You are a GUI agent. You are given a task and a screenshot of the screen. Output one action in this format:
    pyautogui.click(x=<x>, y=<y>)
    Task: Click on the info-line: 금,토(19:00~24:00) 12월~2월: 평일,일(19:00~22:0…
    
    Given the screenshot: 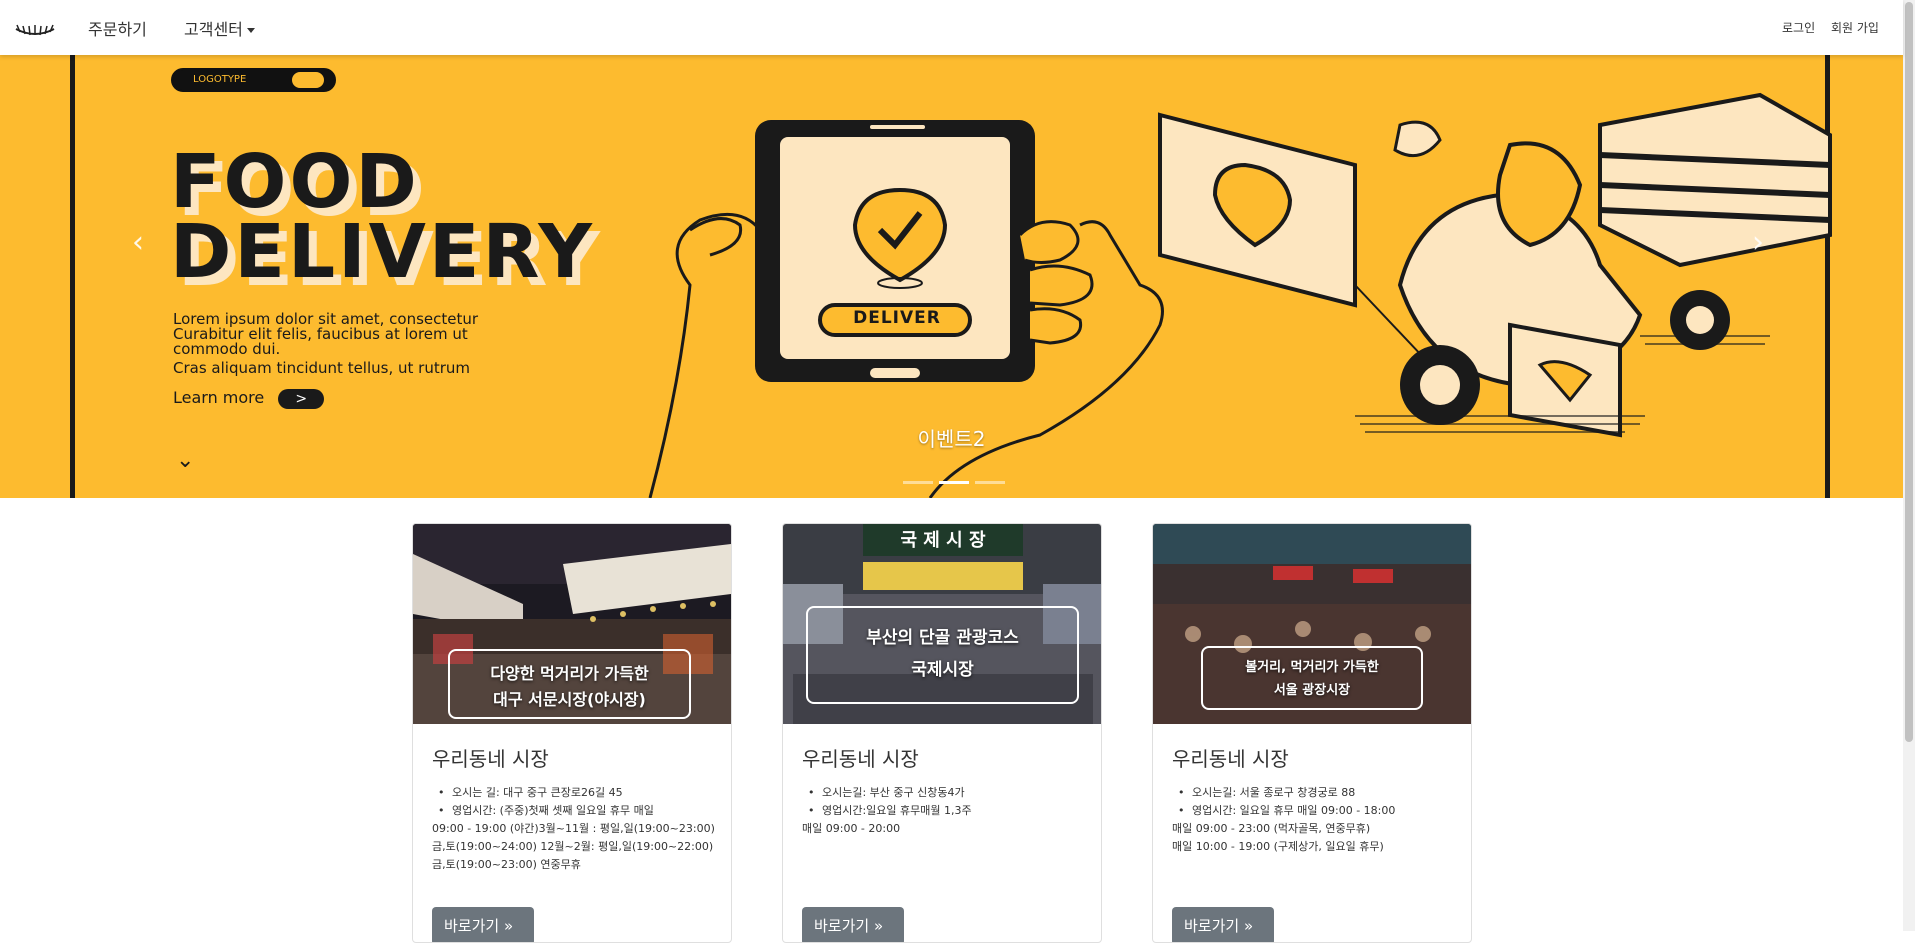 What is the action you would take?
    pyautogui.click(x=573, y=846)
    